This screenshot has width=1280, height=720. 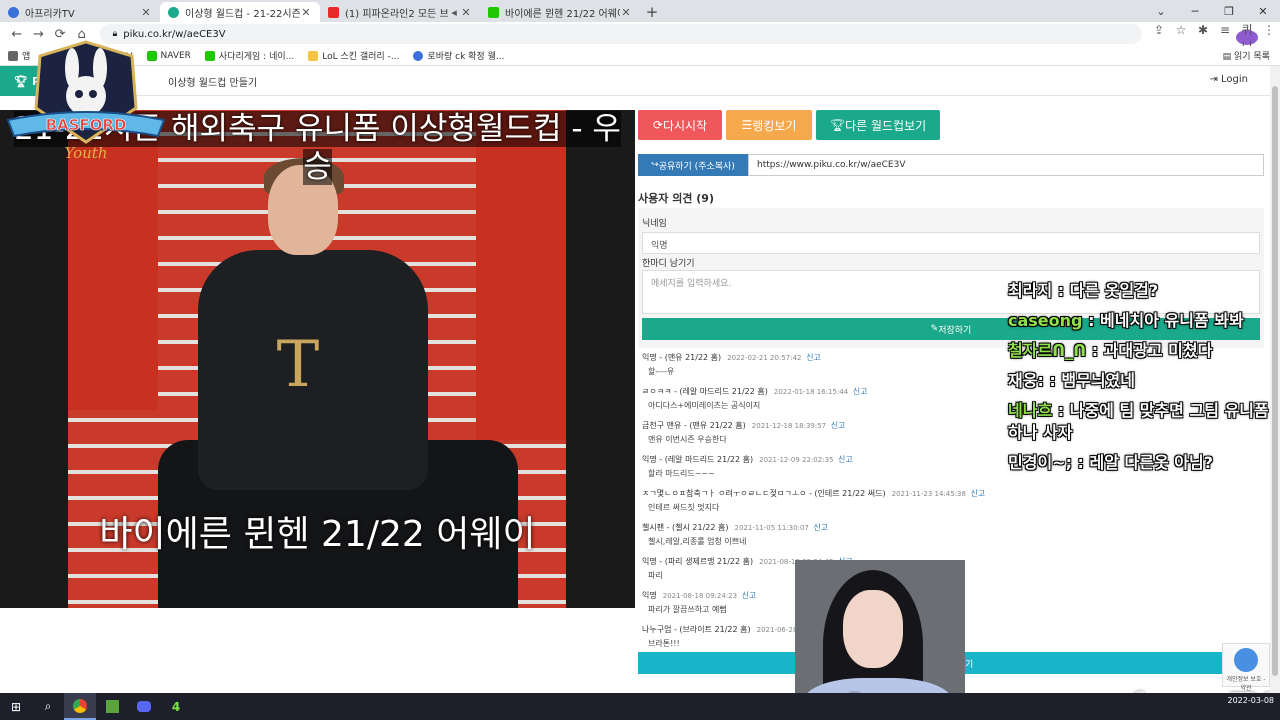 I want to click on recaptcha-icon, so click(x=1246, y=660).